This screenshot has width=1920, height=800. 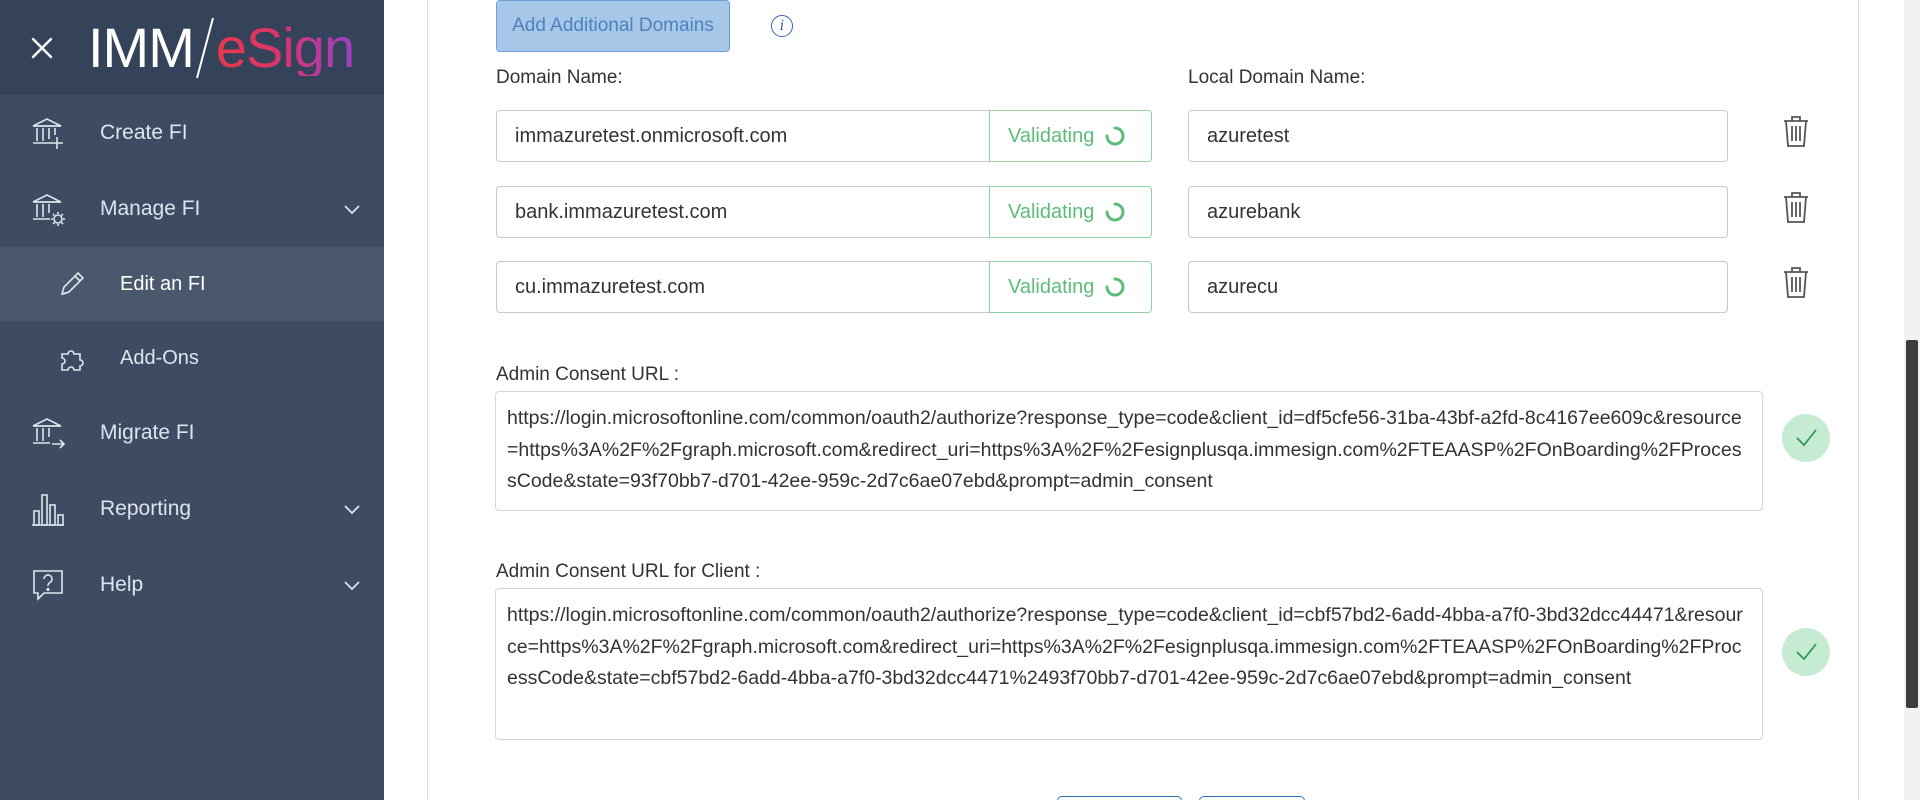 I want to click on add-additional-domains-button: Add Additional Domains, so click(x=613, y=26).